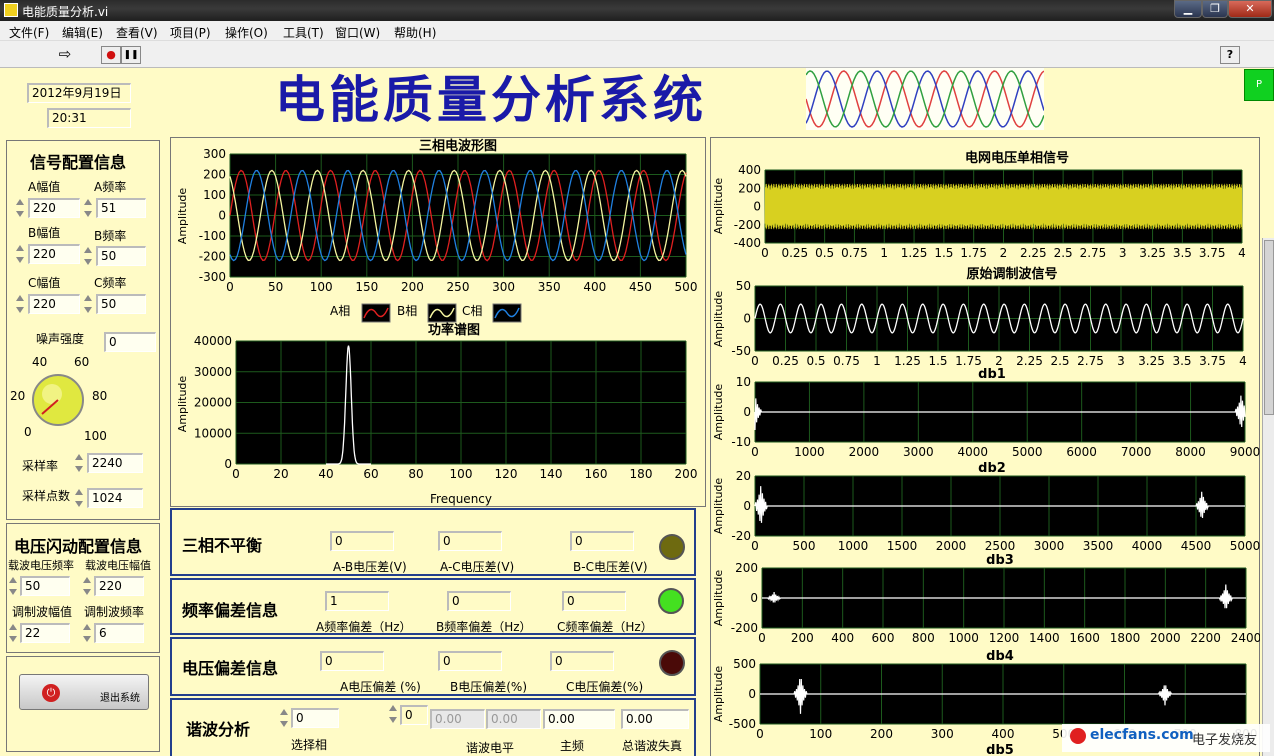 This screenshot has width=1274, height=756. What do you see at coordinates (393, 714) in the screenshot?
I see `level-spinner` at bounding box center [393, 714].